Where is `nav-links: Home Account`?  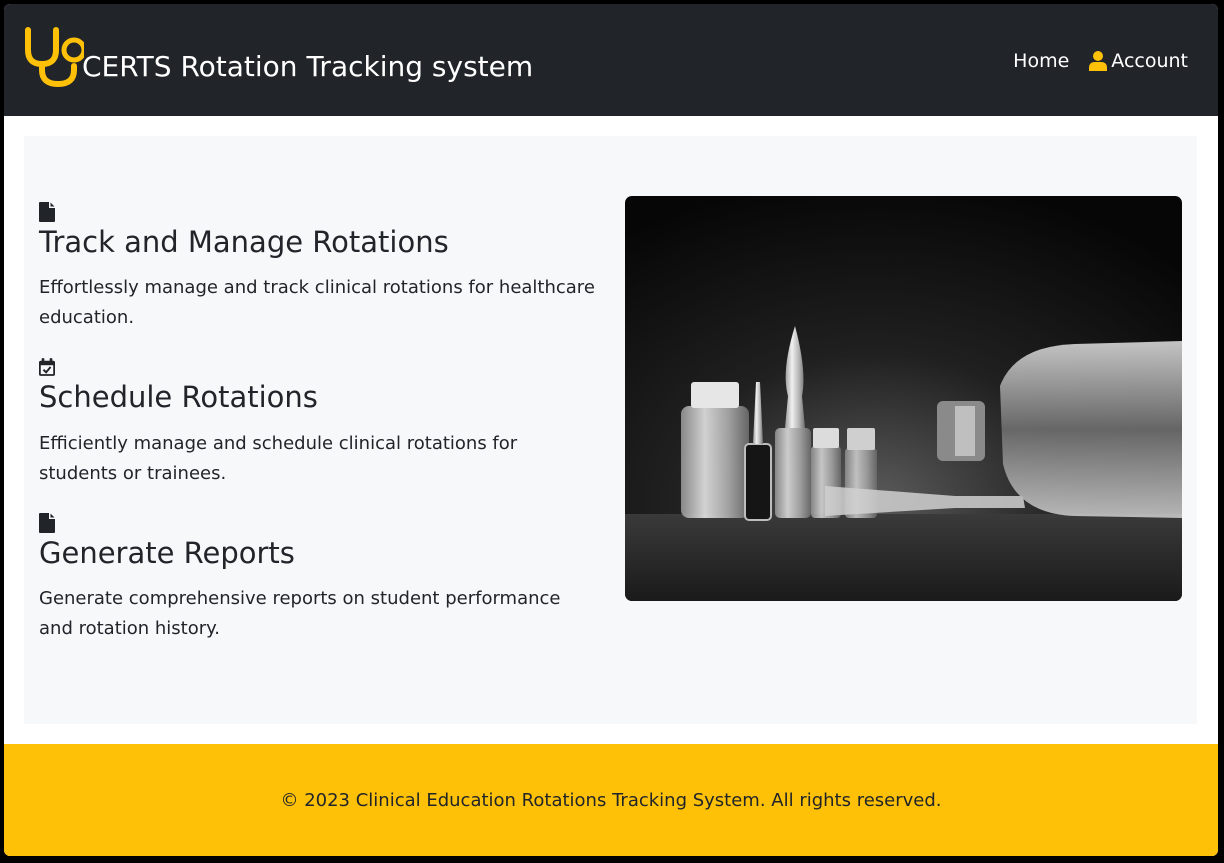 nav-links: Home Account is located at coordinates (1100, 61).